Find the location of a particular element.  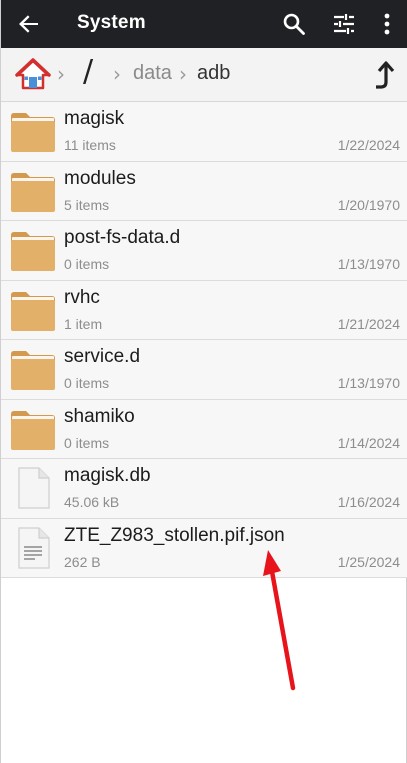

breadcrumb-root: / is located at coordinates (88, 71).